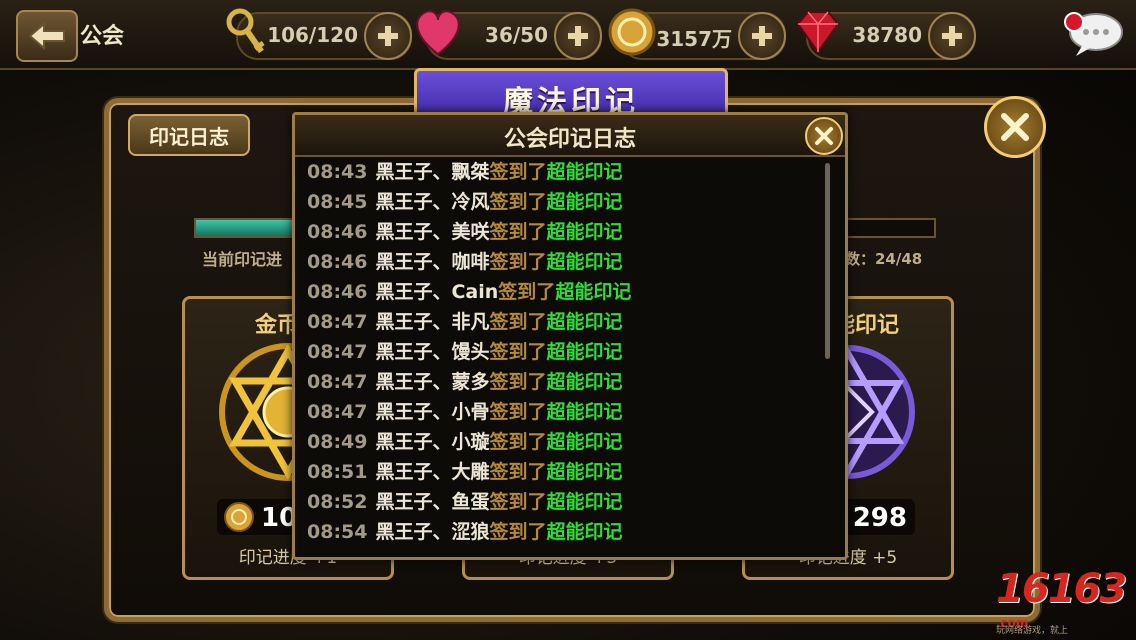 The width and height of the screenshot is (1136, 640). I want to click on add-coin-button, so click(762, 36).